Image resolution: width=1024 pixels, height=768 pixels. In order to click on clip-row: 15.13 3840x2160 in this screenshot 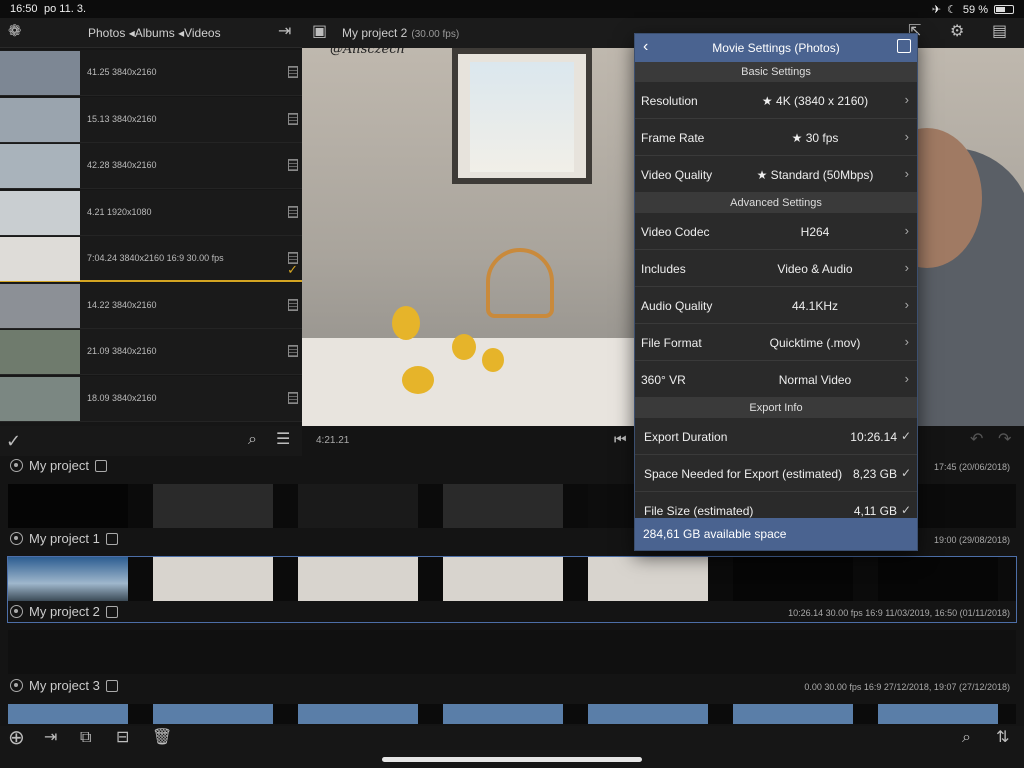, I will do `click(151, 119)`.